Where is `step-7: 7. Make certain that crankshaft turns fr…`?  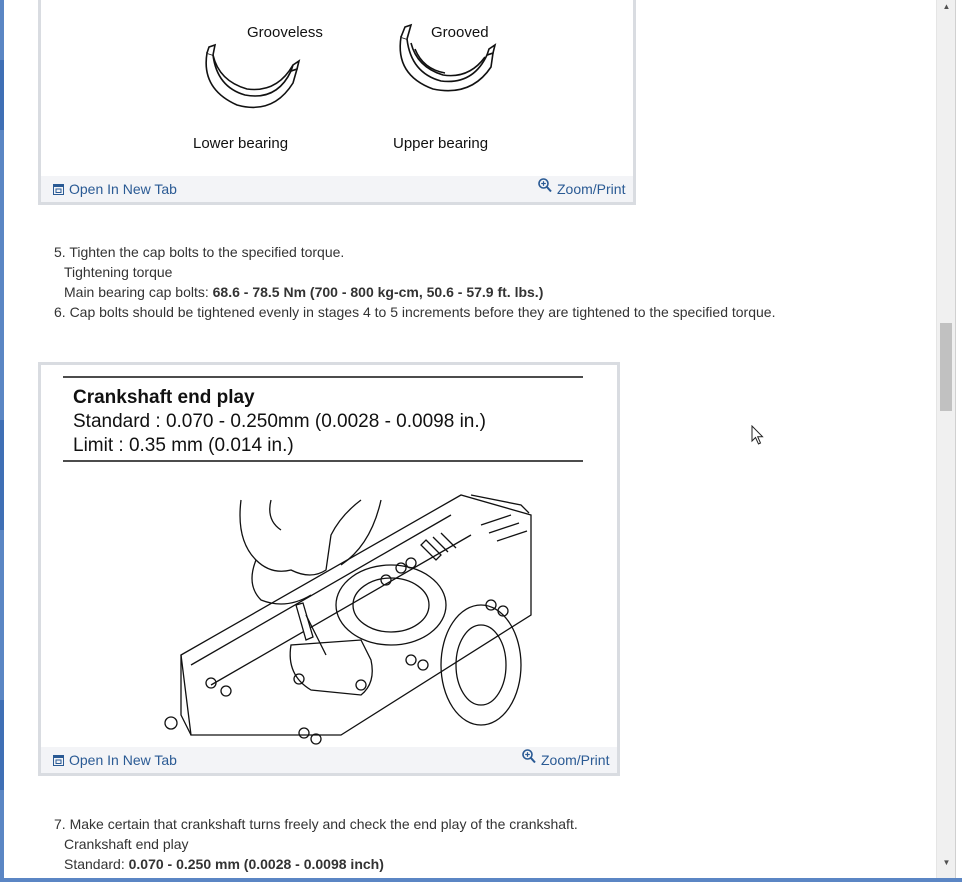
step-7: 7. Make certain that crankshaft turns fr… is located at coordinates (316, 844).